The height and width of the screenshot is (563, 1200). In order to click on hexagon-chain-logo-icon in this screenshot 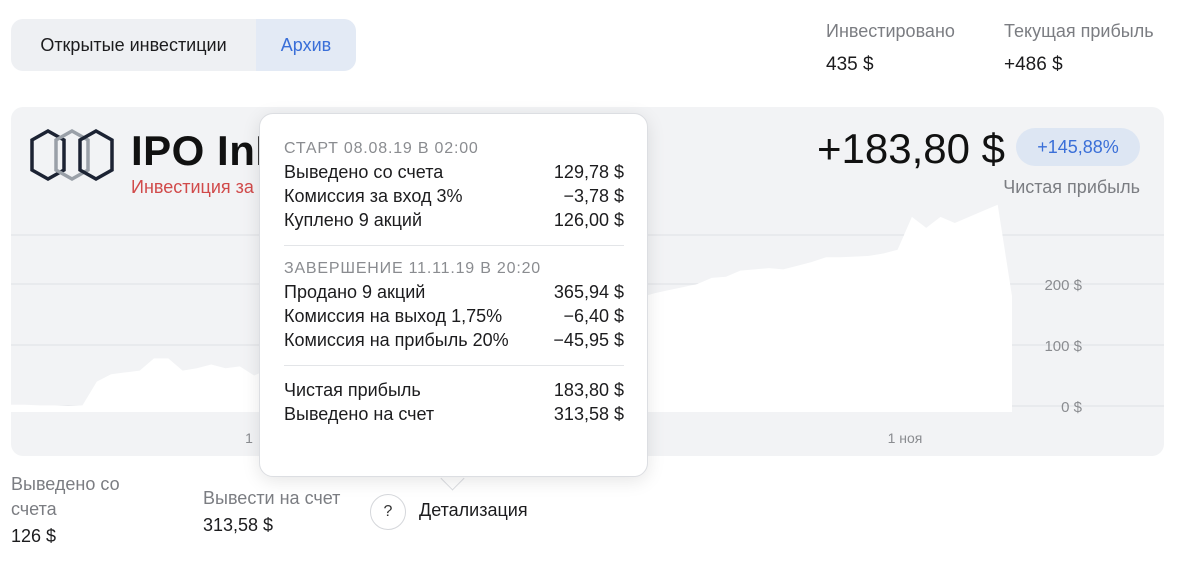, I will do `click(72, 155)`.